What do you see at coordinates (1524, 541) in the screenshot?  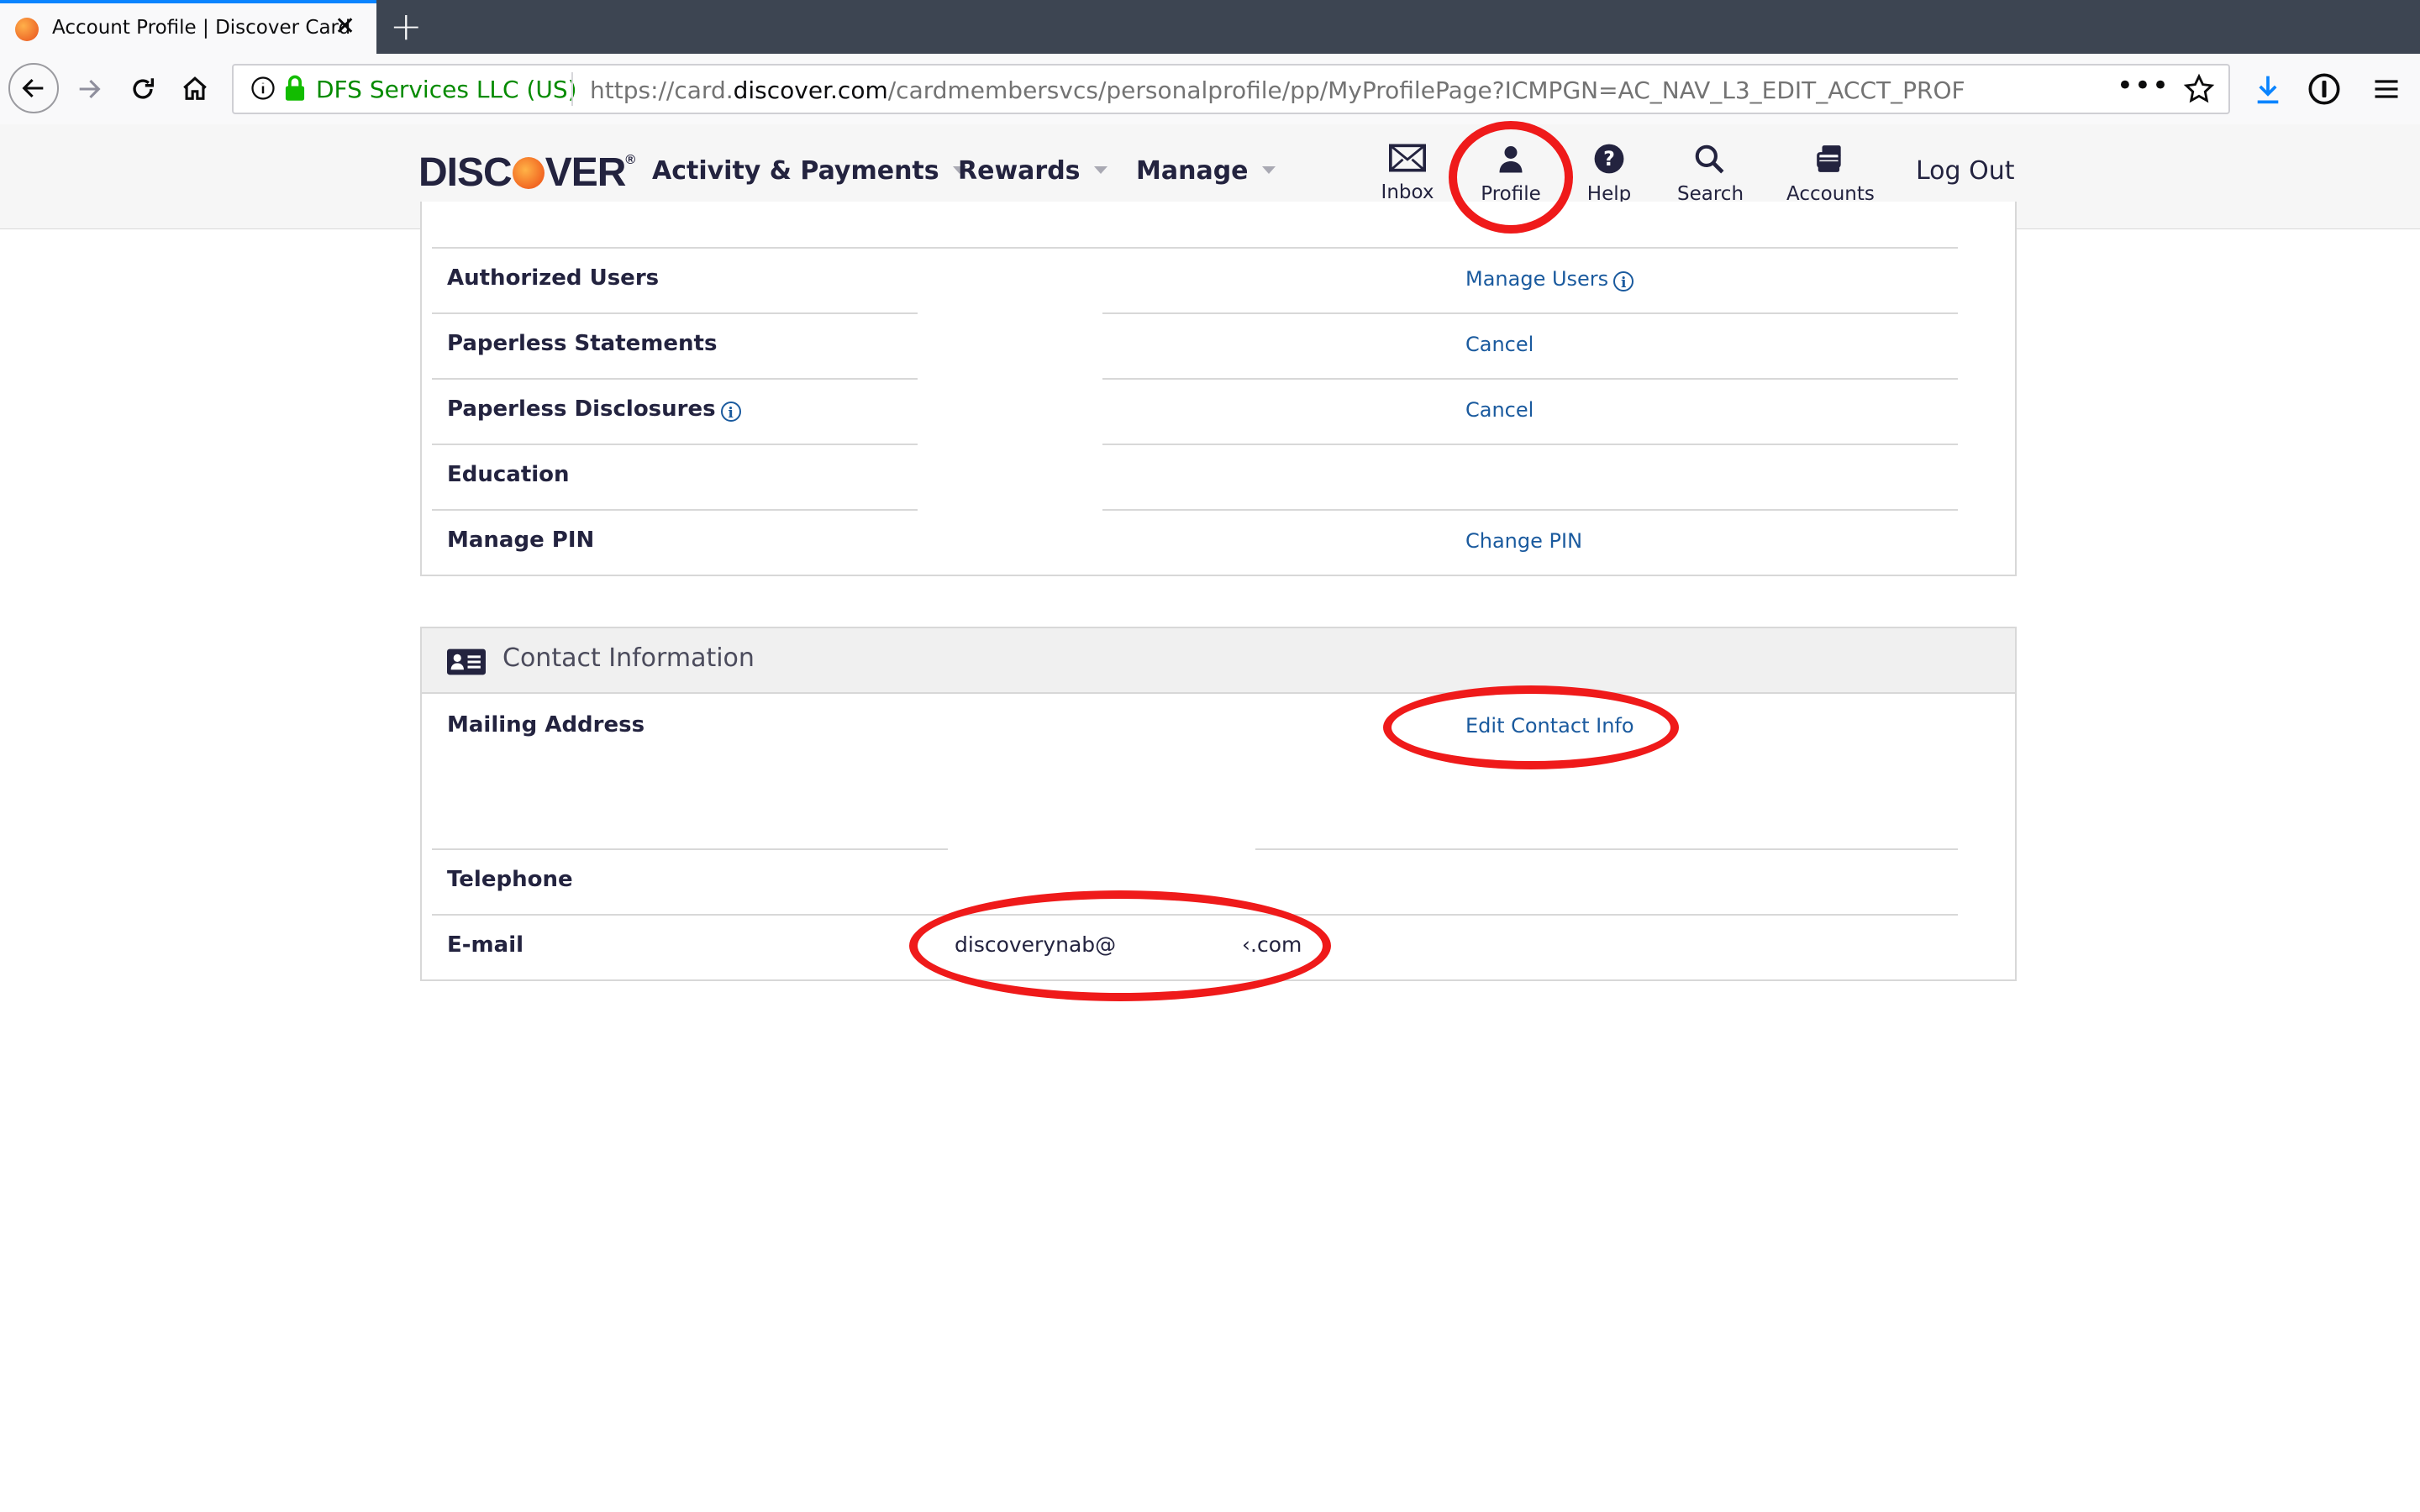 I see `change-pin-link: Change PIN` at bounding box center [1524, 541].